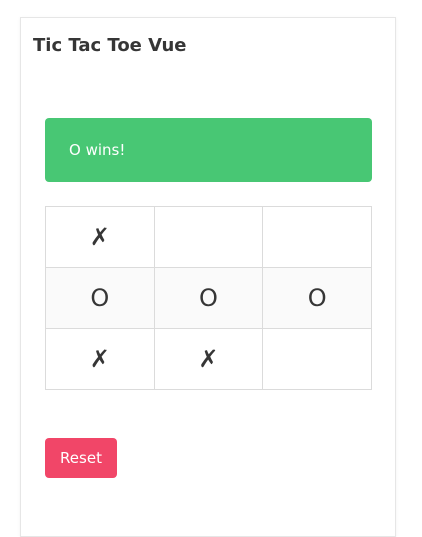 This screenshot has width=422, height=537. I want to click on page-title: Tic Tac Toe Vue, so click(110, 45).